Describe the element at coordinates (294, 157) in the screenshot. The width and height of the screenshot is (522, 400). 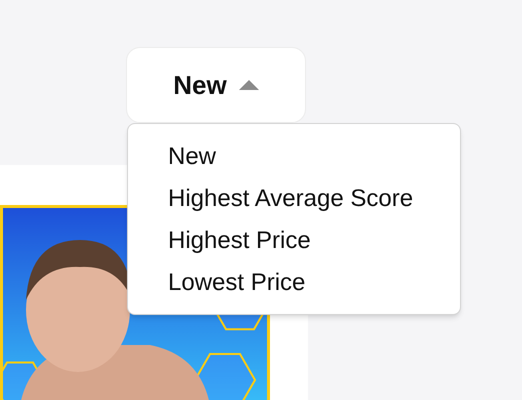
I see `sort-option: New` at that location.